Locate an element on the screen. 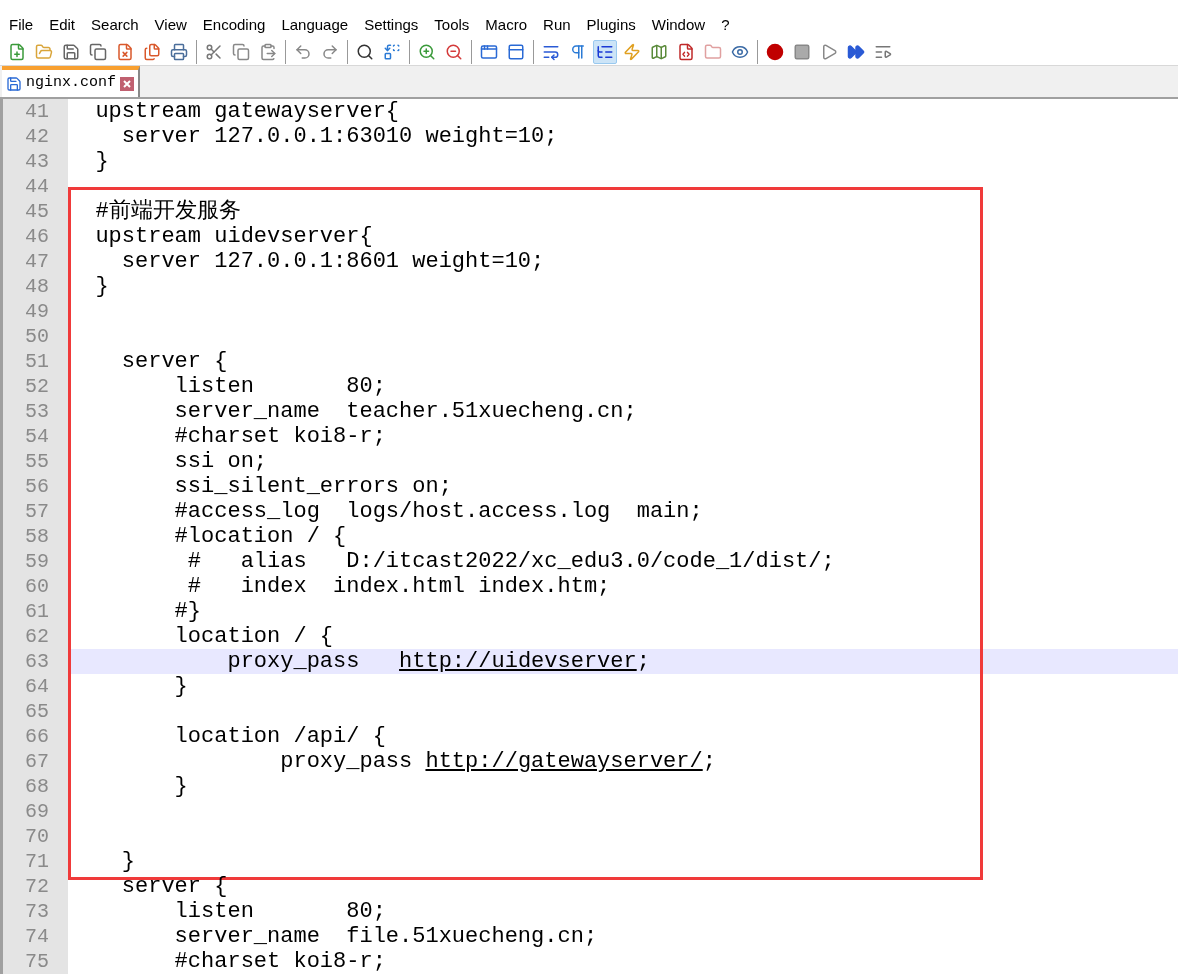  code-line: #前端开发服务 is located at coordinates (167, 211).